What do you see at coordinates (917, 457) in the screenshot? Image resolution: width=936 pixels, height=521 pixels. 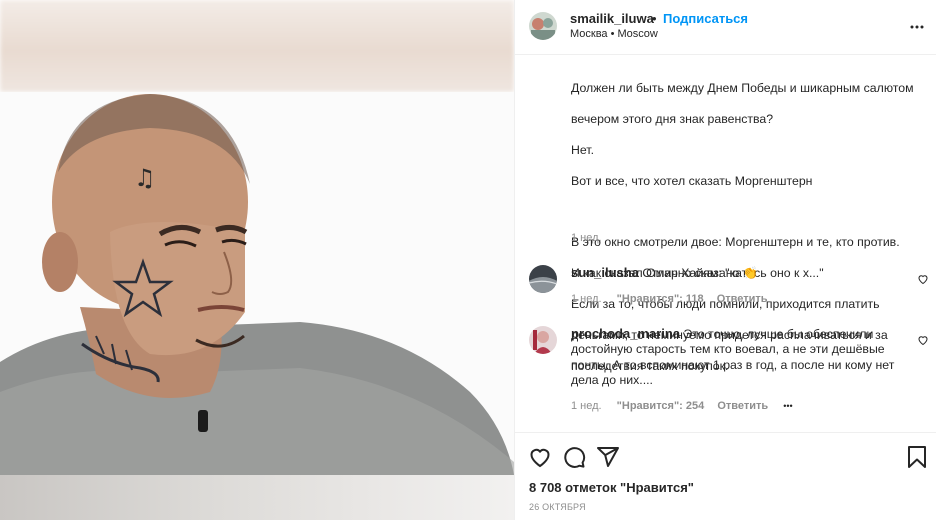 I see `bookmark-icon` at bounding box center [917, 457].